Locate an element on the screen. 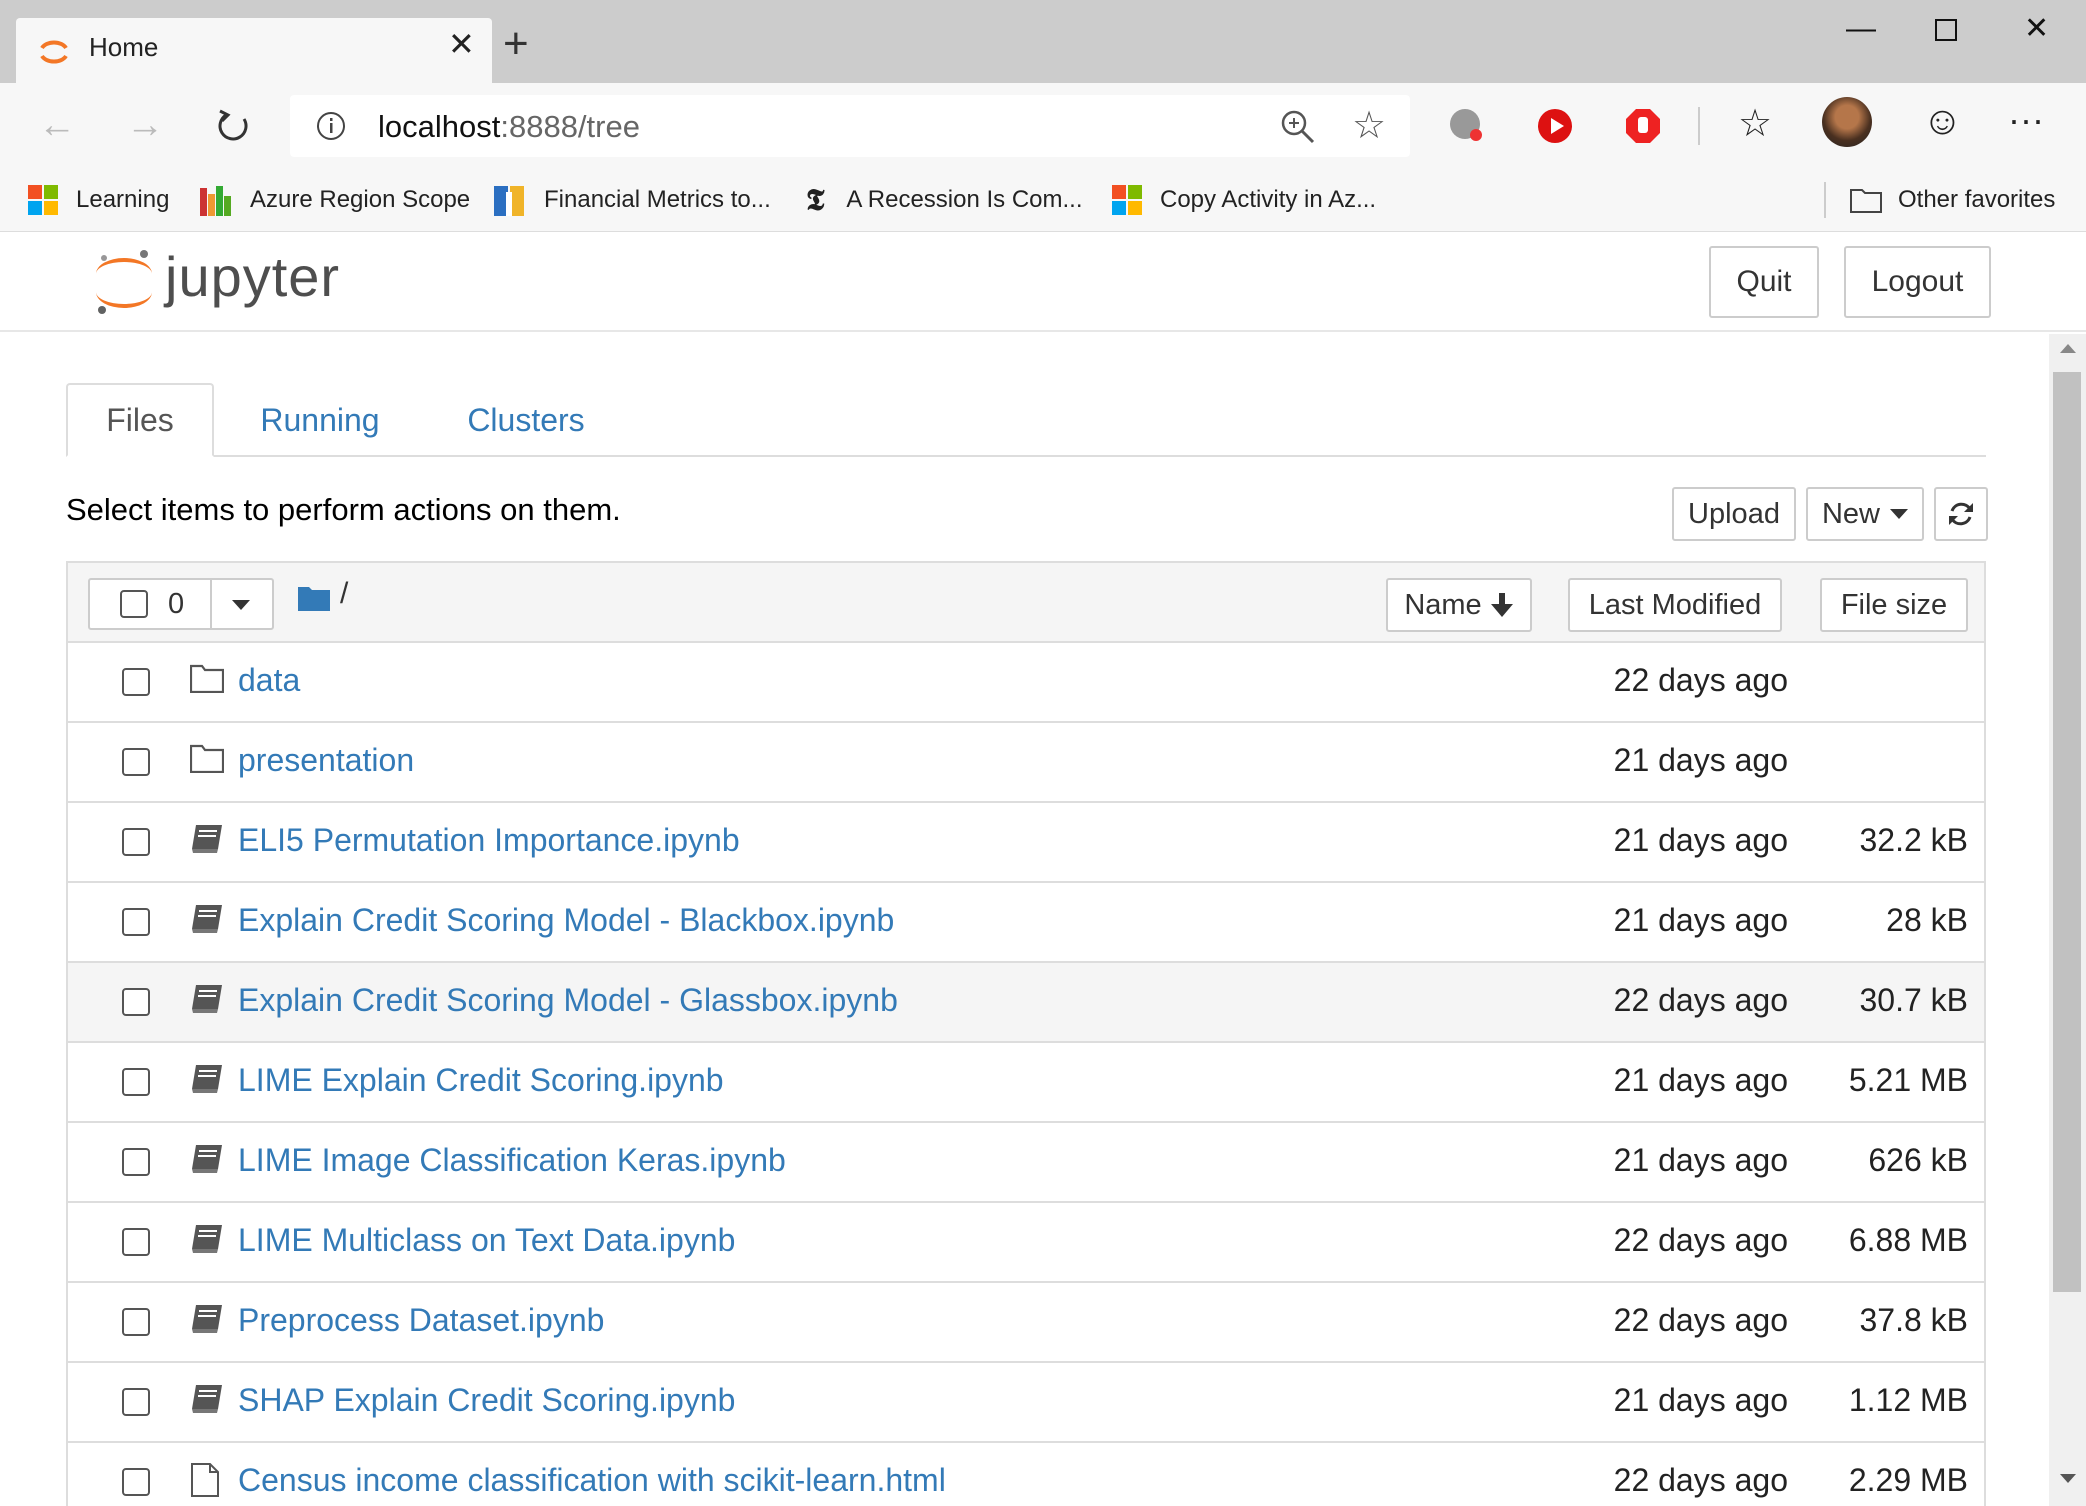  bookmark-label: Learning is located at coordinates (123, 199).